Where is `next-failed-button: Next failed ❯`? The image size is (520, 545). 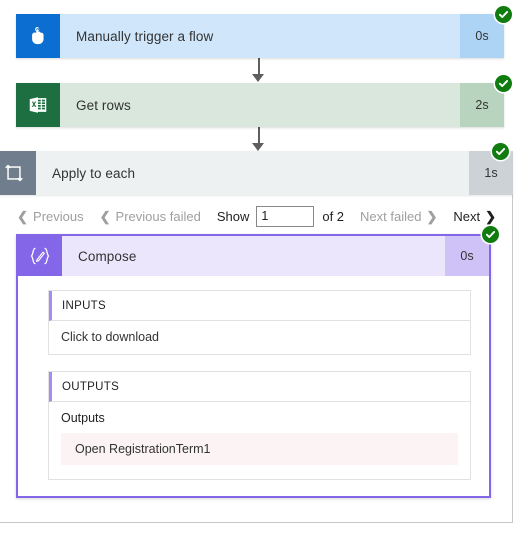 next-failed-button: Next failed ❯ is located at coordinates (398, 216).